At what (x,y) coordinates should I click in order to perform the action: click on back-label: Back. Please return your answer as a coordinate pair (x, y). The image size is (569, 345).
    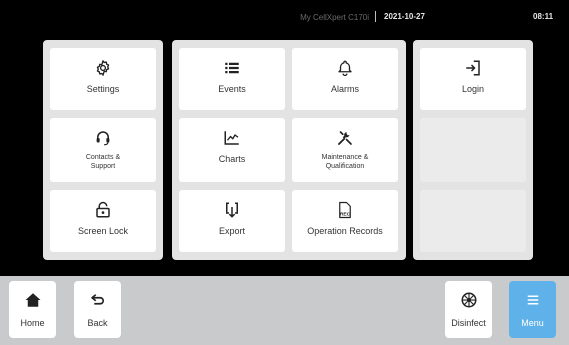
    Looking at the image, I should click on (97, 323).